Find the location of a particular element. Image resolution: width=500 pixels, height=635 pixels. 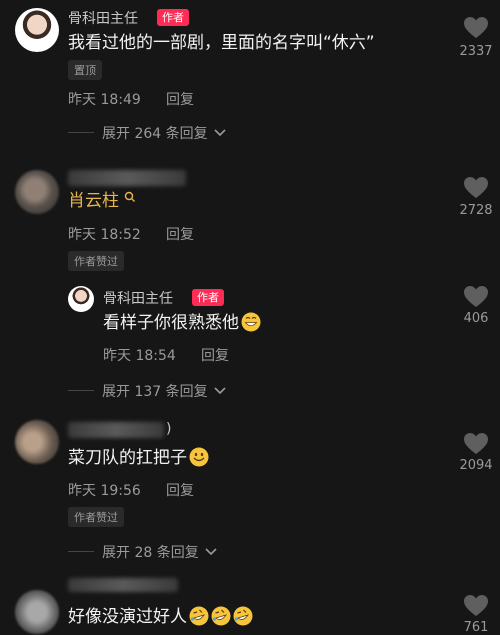

like-count: 406 is located at coordinates (476, 318).